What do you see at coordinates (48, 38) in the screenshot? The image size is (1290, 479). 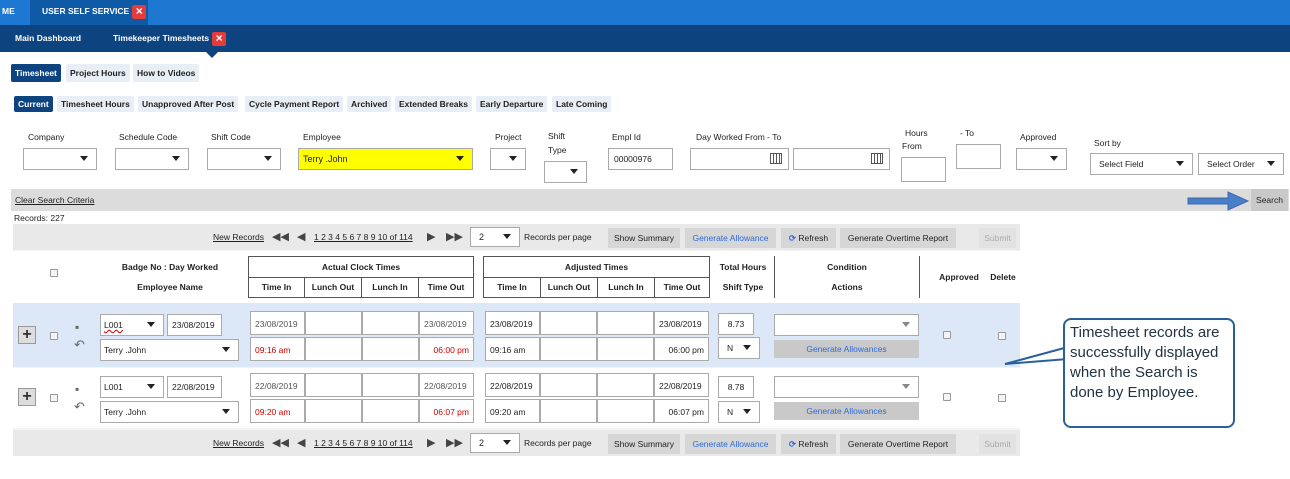 I see `tab-main-dashboard: Main Dashboard` at bounding box center [48, 38].